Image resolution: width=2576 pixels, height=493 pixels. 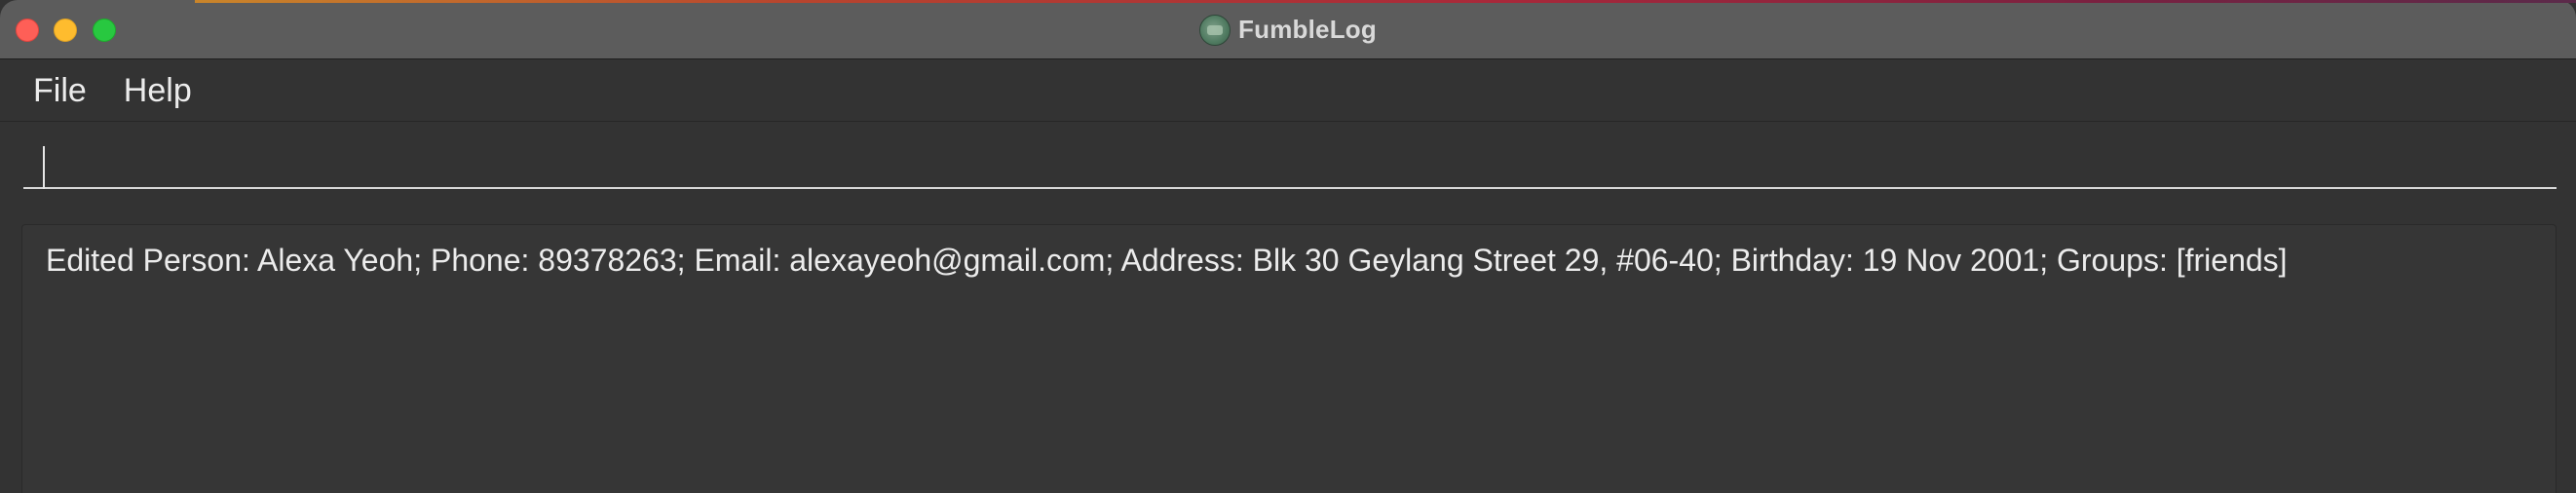 I want to click on menu-help: Help, so click(x=158, y=91).